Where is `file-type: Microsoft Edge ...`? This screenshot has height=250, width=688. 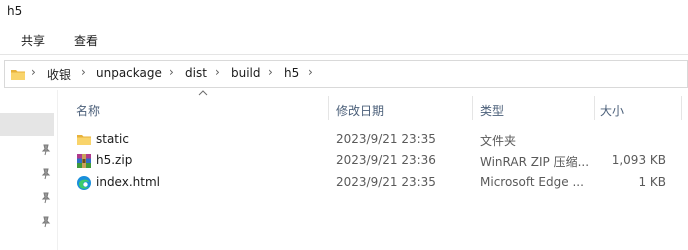 file-type: Microsoft Edge ... is located at coordinates (532, 182).